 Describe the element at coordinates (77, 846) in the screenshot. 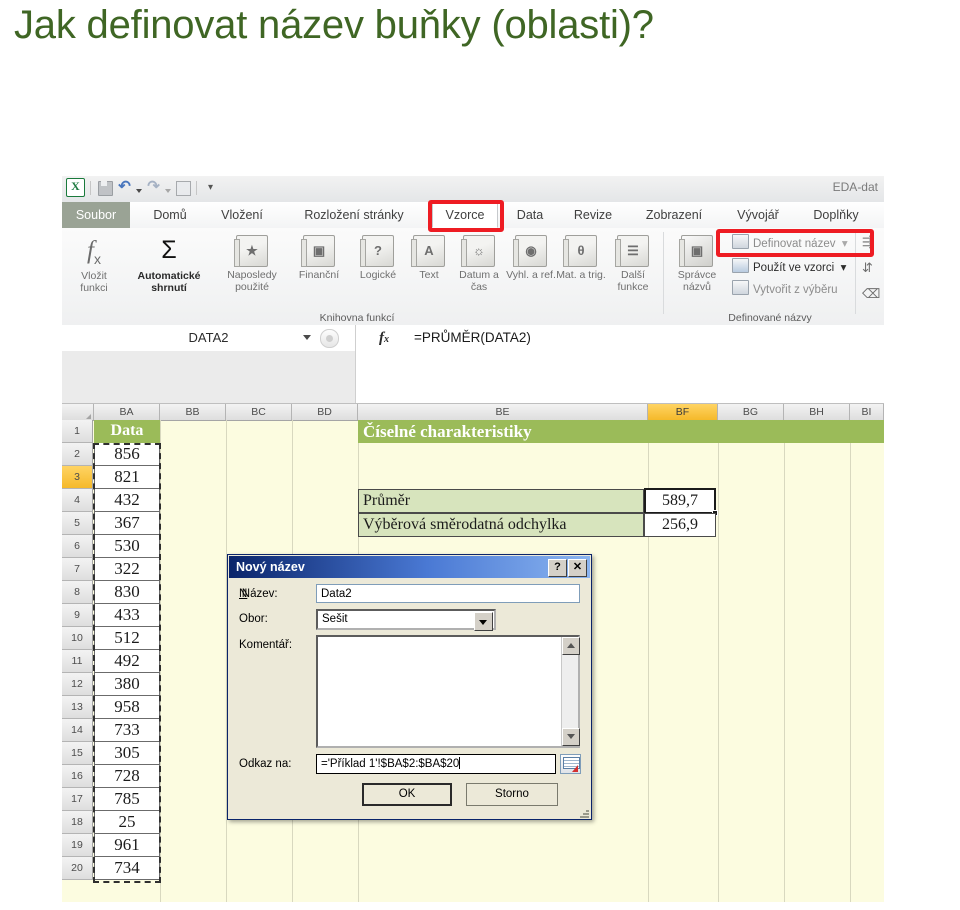

I see `row-header-19: 19` at that location.